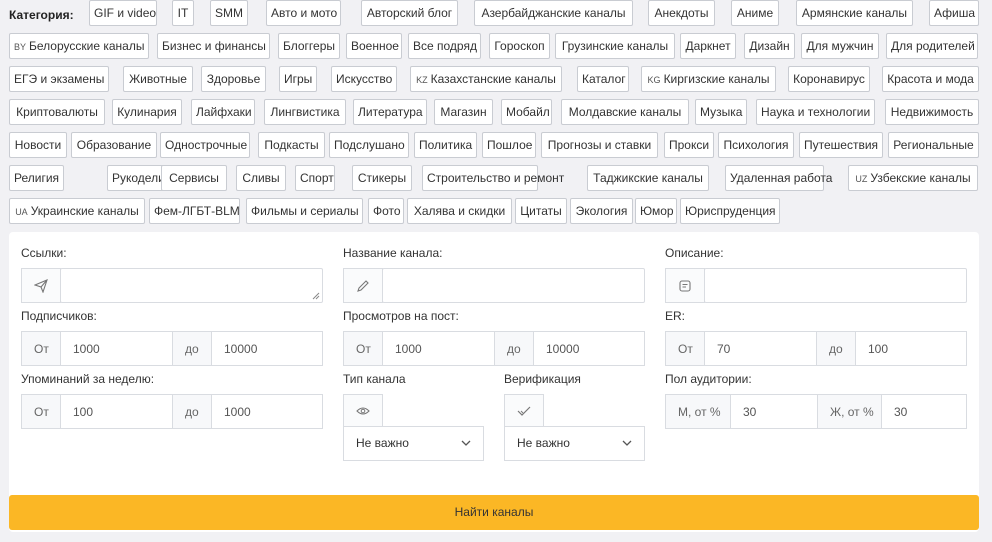 This screenshot has height=542, width=992. Describe the element at coordinates (829, 79) in the screenshot. I see `category-chip: Коронавирус` at that location.